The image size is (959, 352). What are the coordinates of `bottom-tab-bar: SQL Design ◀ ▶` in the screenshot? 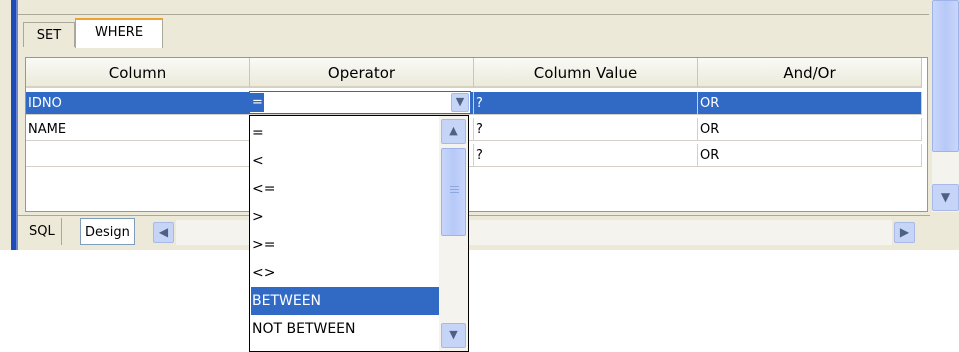 It's located at (474, 232).